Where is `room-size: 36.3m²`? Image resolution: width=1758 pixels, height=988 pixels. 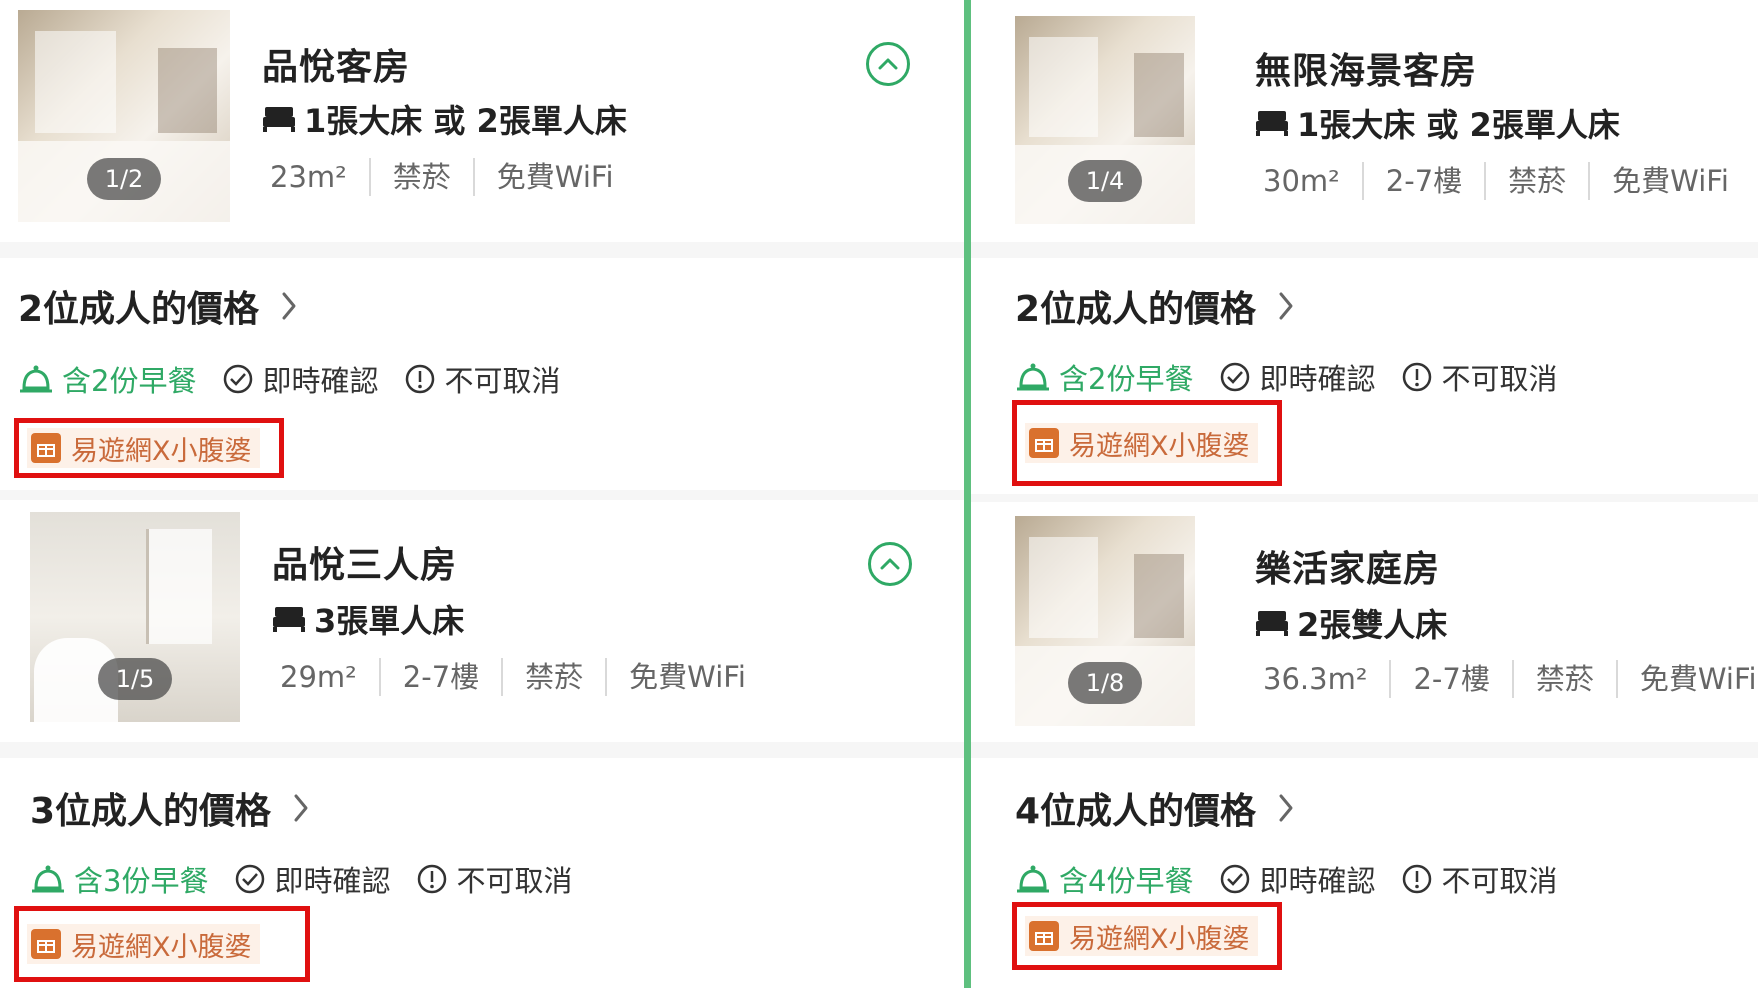 room-size: 36.3m² is located at coordinates (1315, 679).